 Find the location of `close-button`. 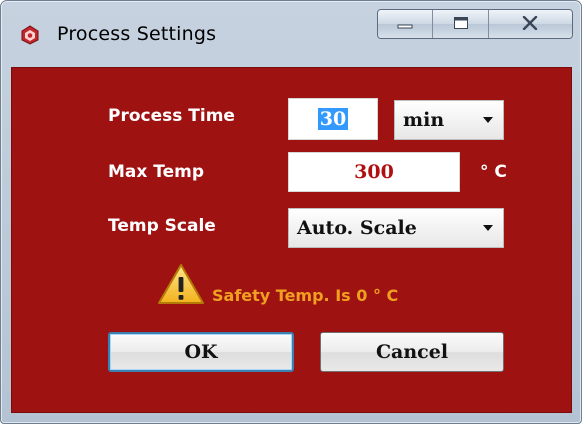

close-button is located at coordinates (530, 24).